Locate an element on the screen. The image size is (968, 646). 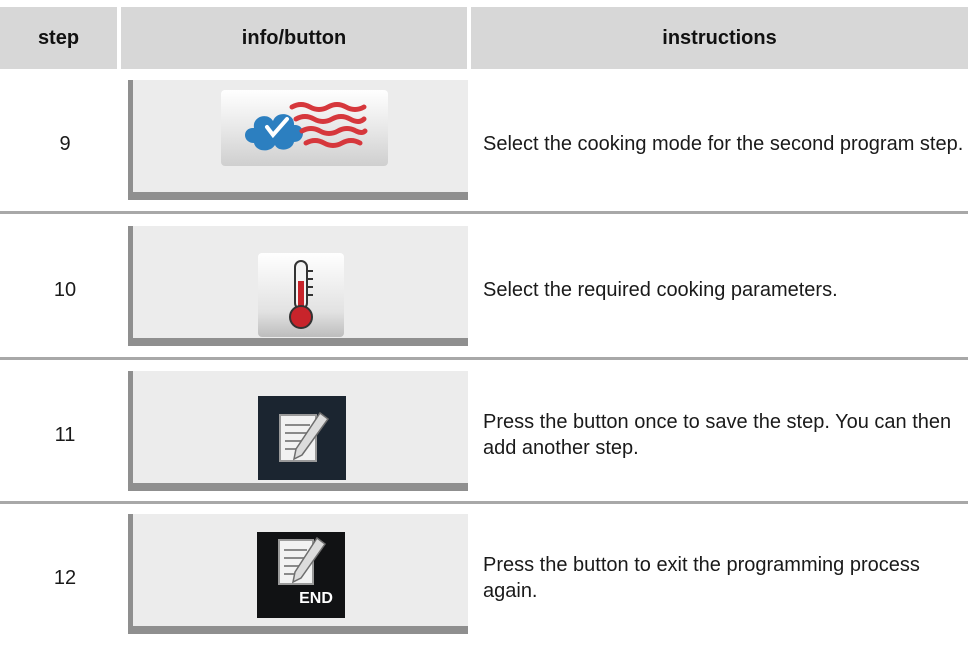
save-step-button is located at coordinates (302, 438).